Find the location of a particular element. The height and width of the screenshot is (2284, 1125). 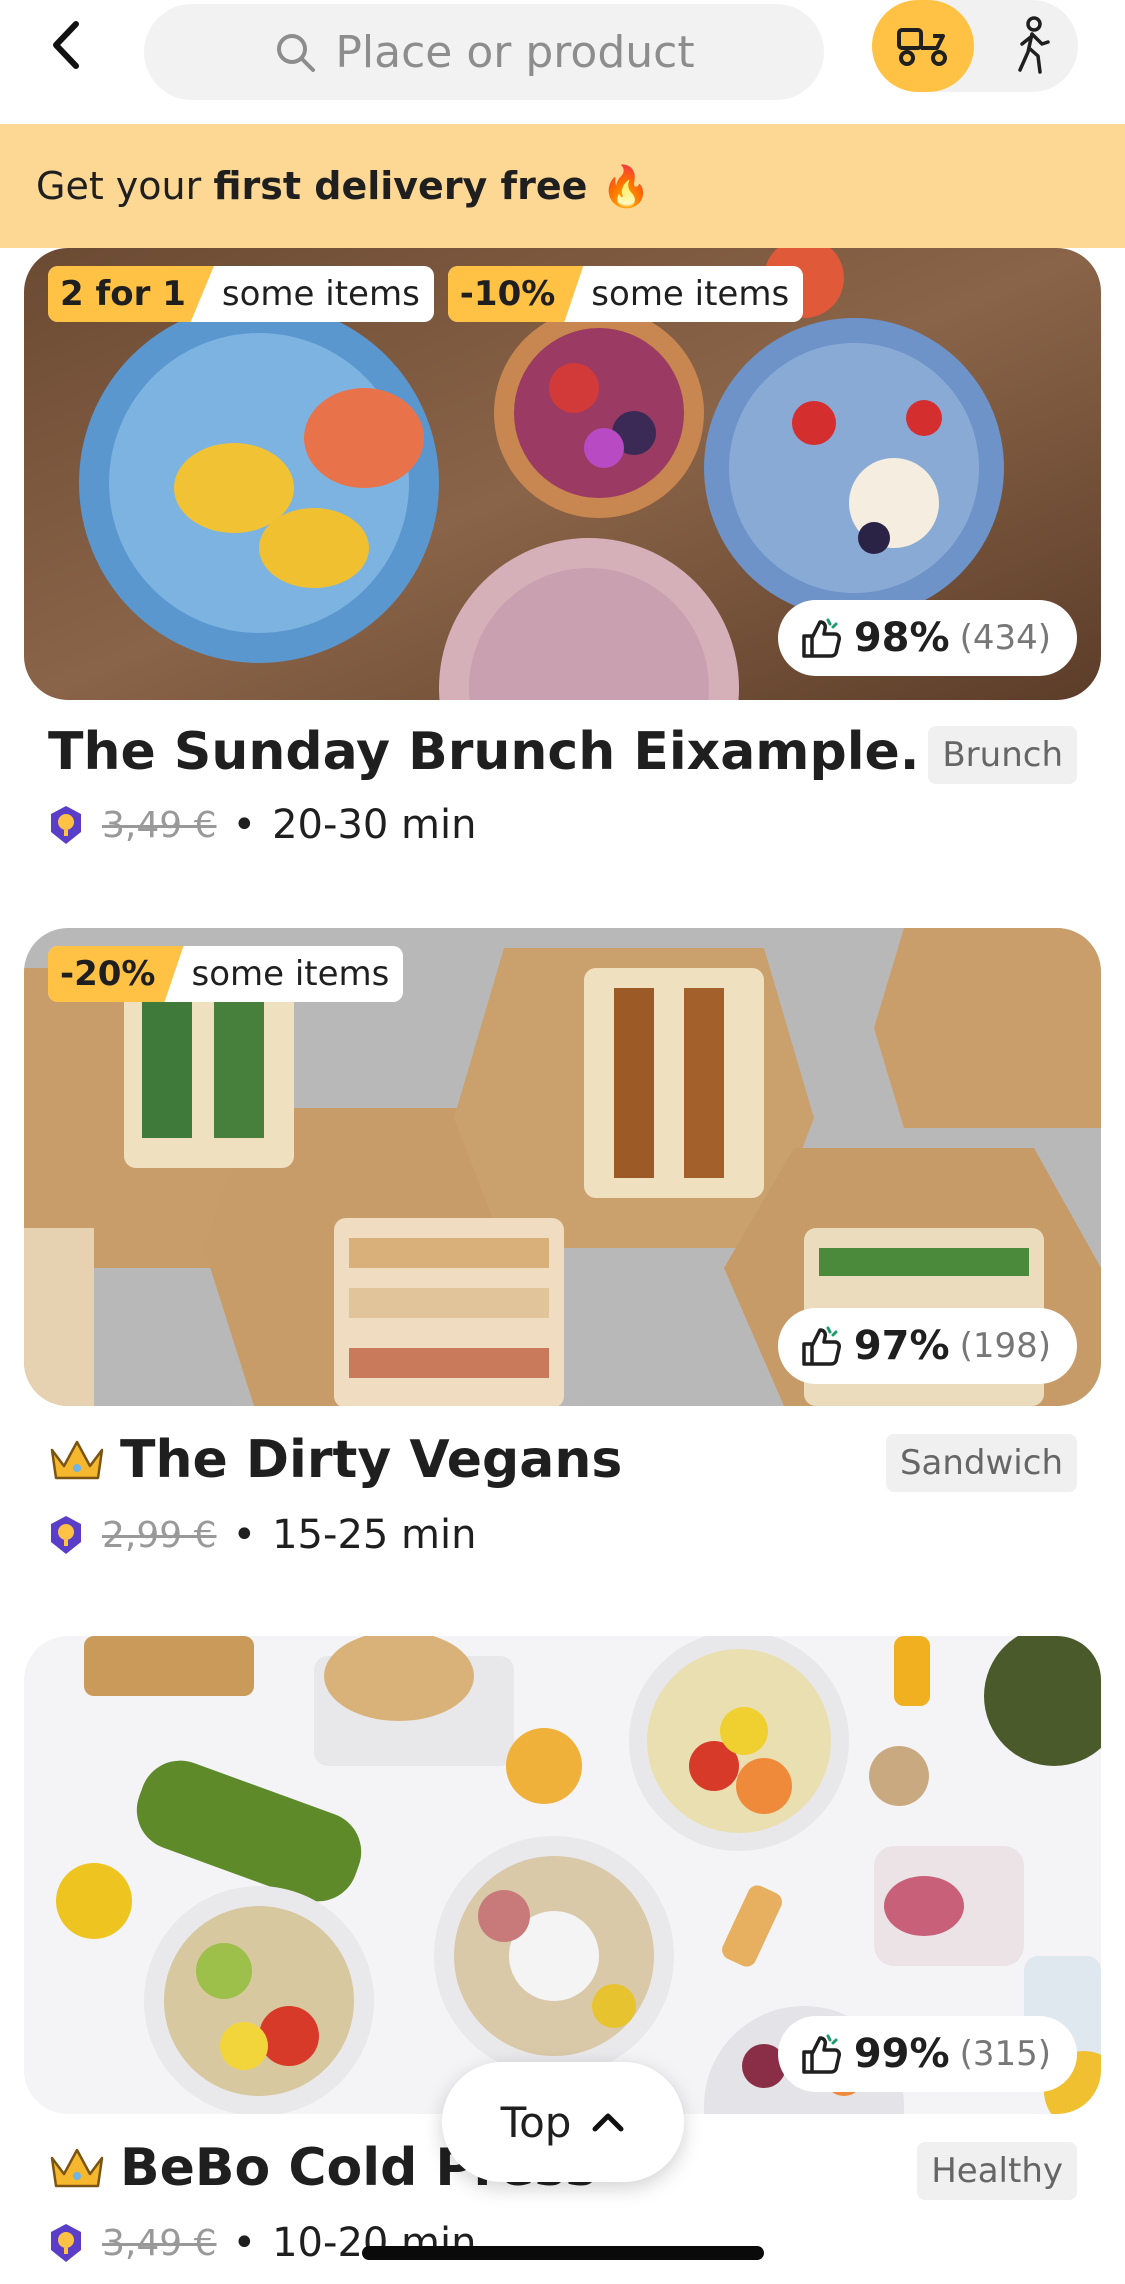

delivery-fee: 2,99 € is located at coordinates (159, 1535).